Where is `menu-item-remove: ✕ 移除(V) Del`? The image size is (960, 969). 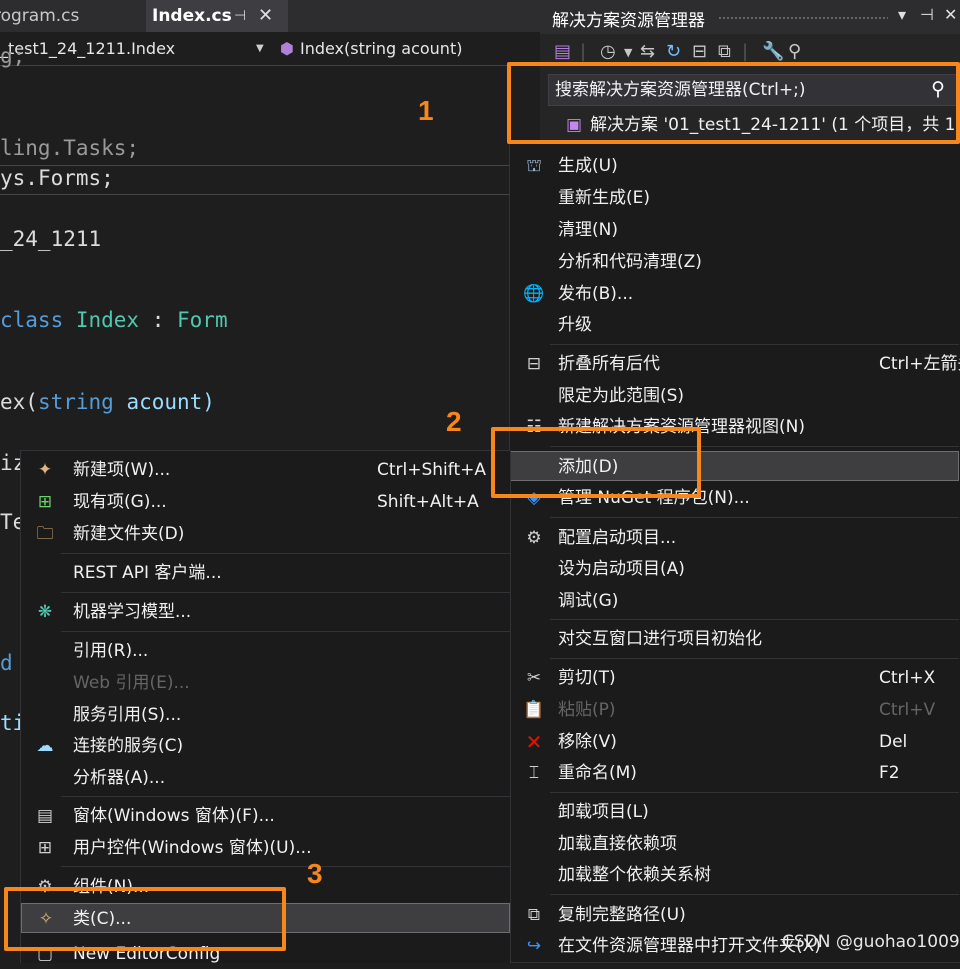
menu-item-remove: ✕ 移除(V) Del is located at coordinates (734, 742).